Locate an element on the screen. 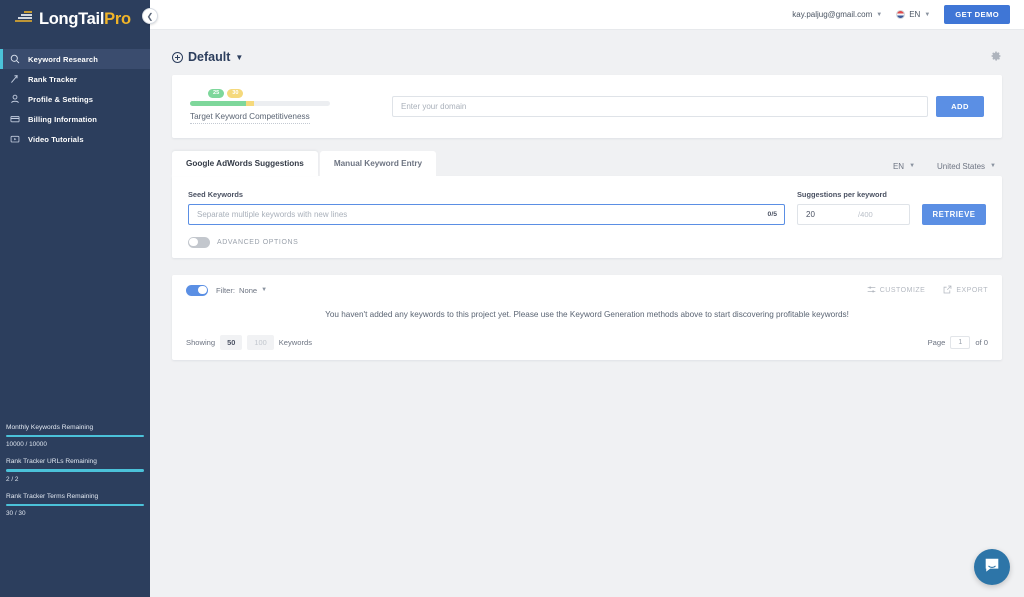 This screenshot has height=597, width=1024. sidebar-item-billing-information: Billing Information is located at coordinates (75, 119).